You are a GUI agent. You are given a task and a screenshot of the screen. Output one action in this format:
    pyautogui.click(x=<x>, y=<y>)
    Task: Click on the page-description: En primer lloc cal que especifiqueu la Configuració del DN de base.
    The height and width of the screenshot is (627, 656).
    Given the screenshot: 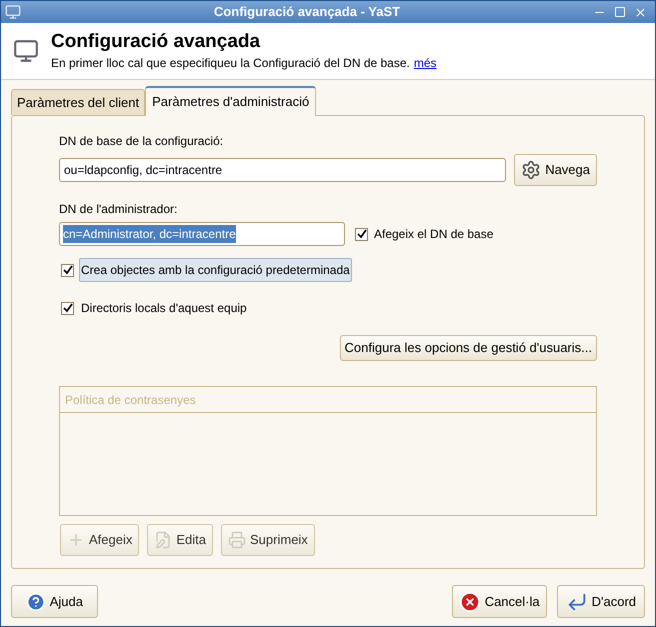 What is the action you would take?
    pyautogui.click(x=230, y=63)
    